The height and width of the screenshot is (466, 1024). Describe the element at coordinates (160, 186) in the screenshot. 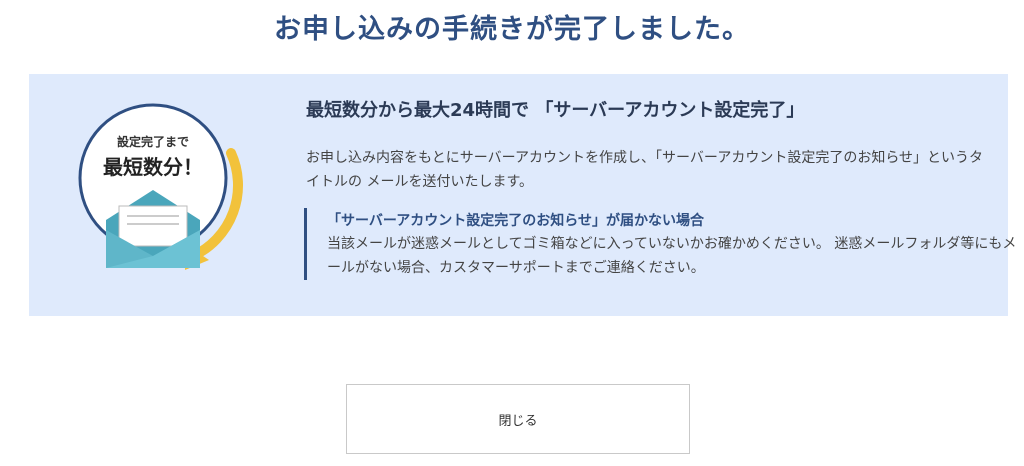

I see `mail-badge-icon: 設定完了まで 最短数分！` at that location.